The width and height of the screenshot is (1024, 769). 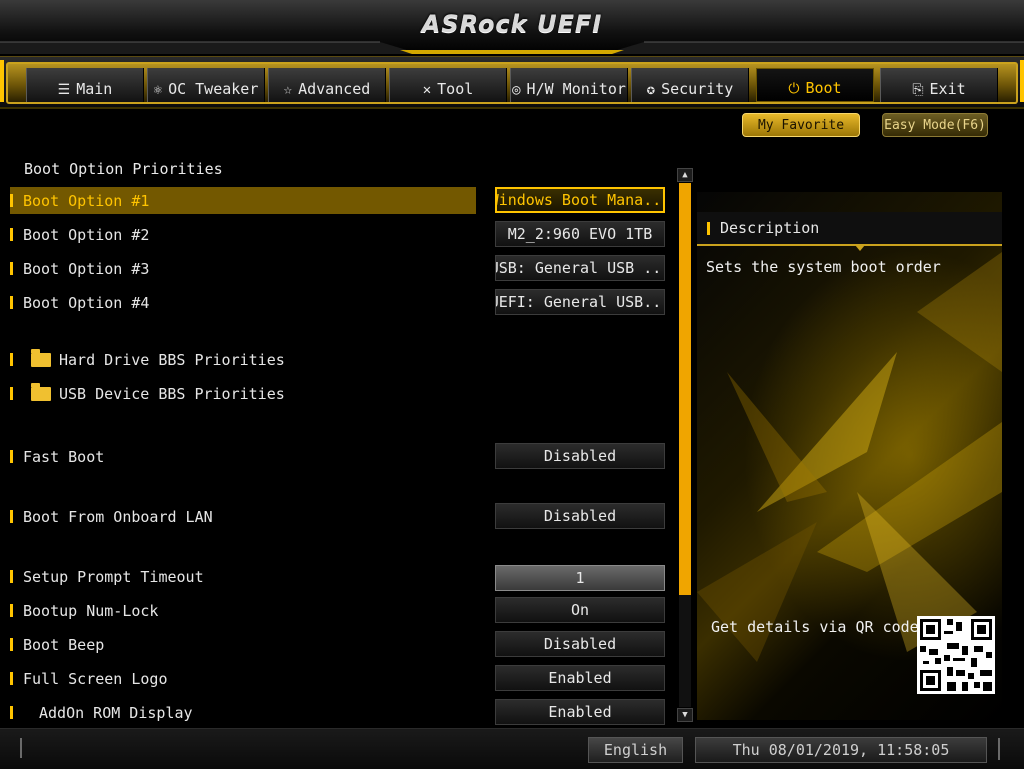 What do you see at coordinates (635, 750) in the screenshot?
I see `language-selector: English` at bounding box center [635, 750].